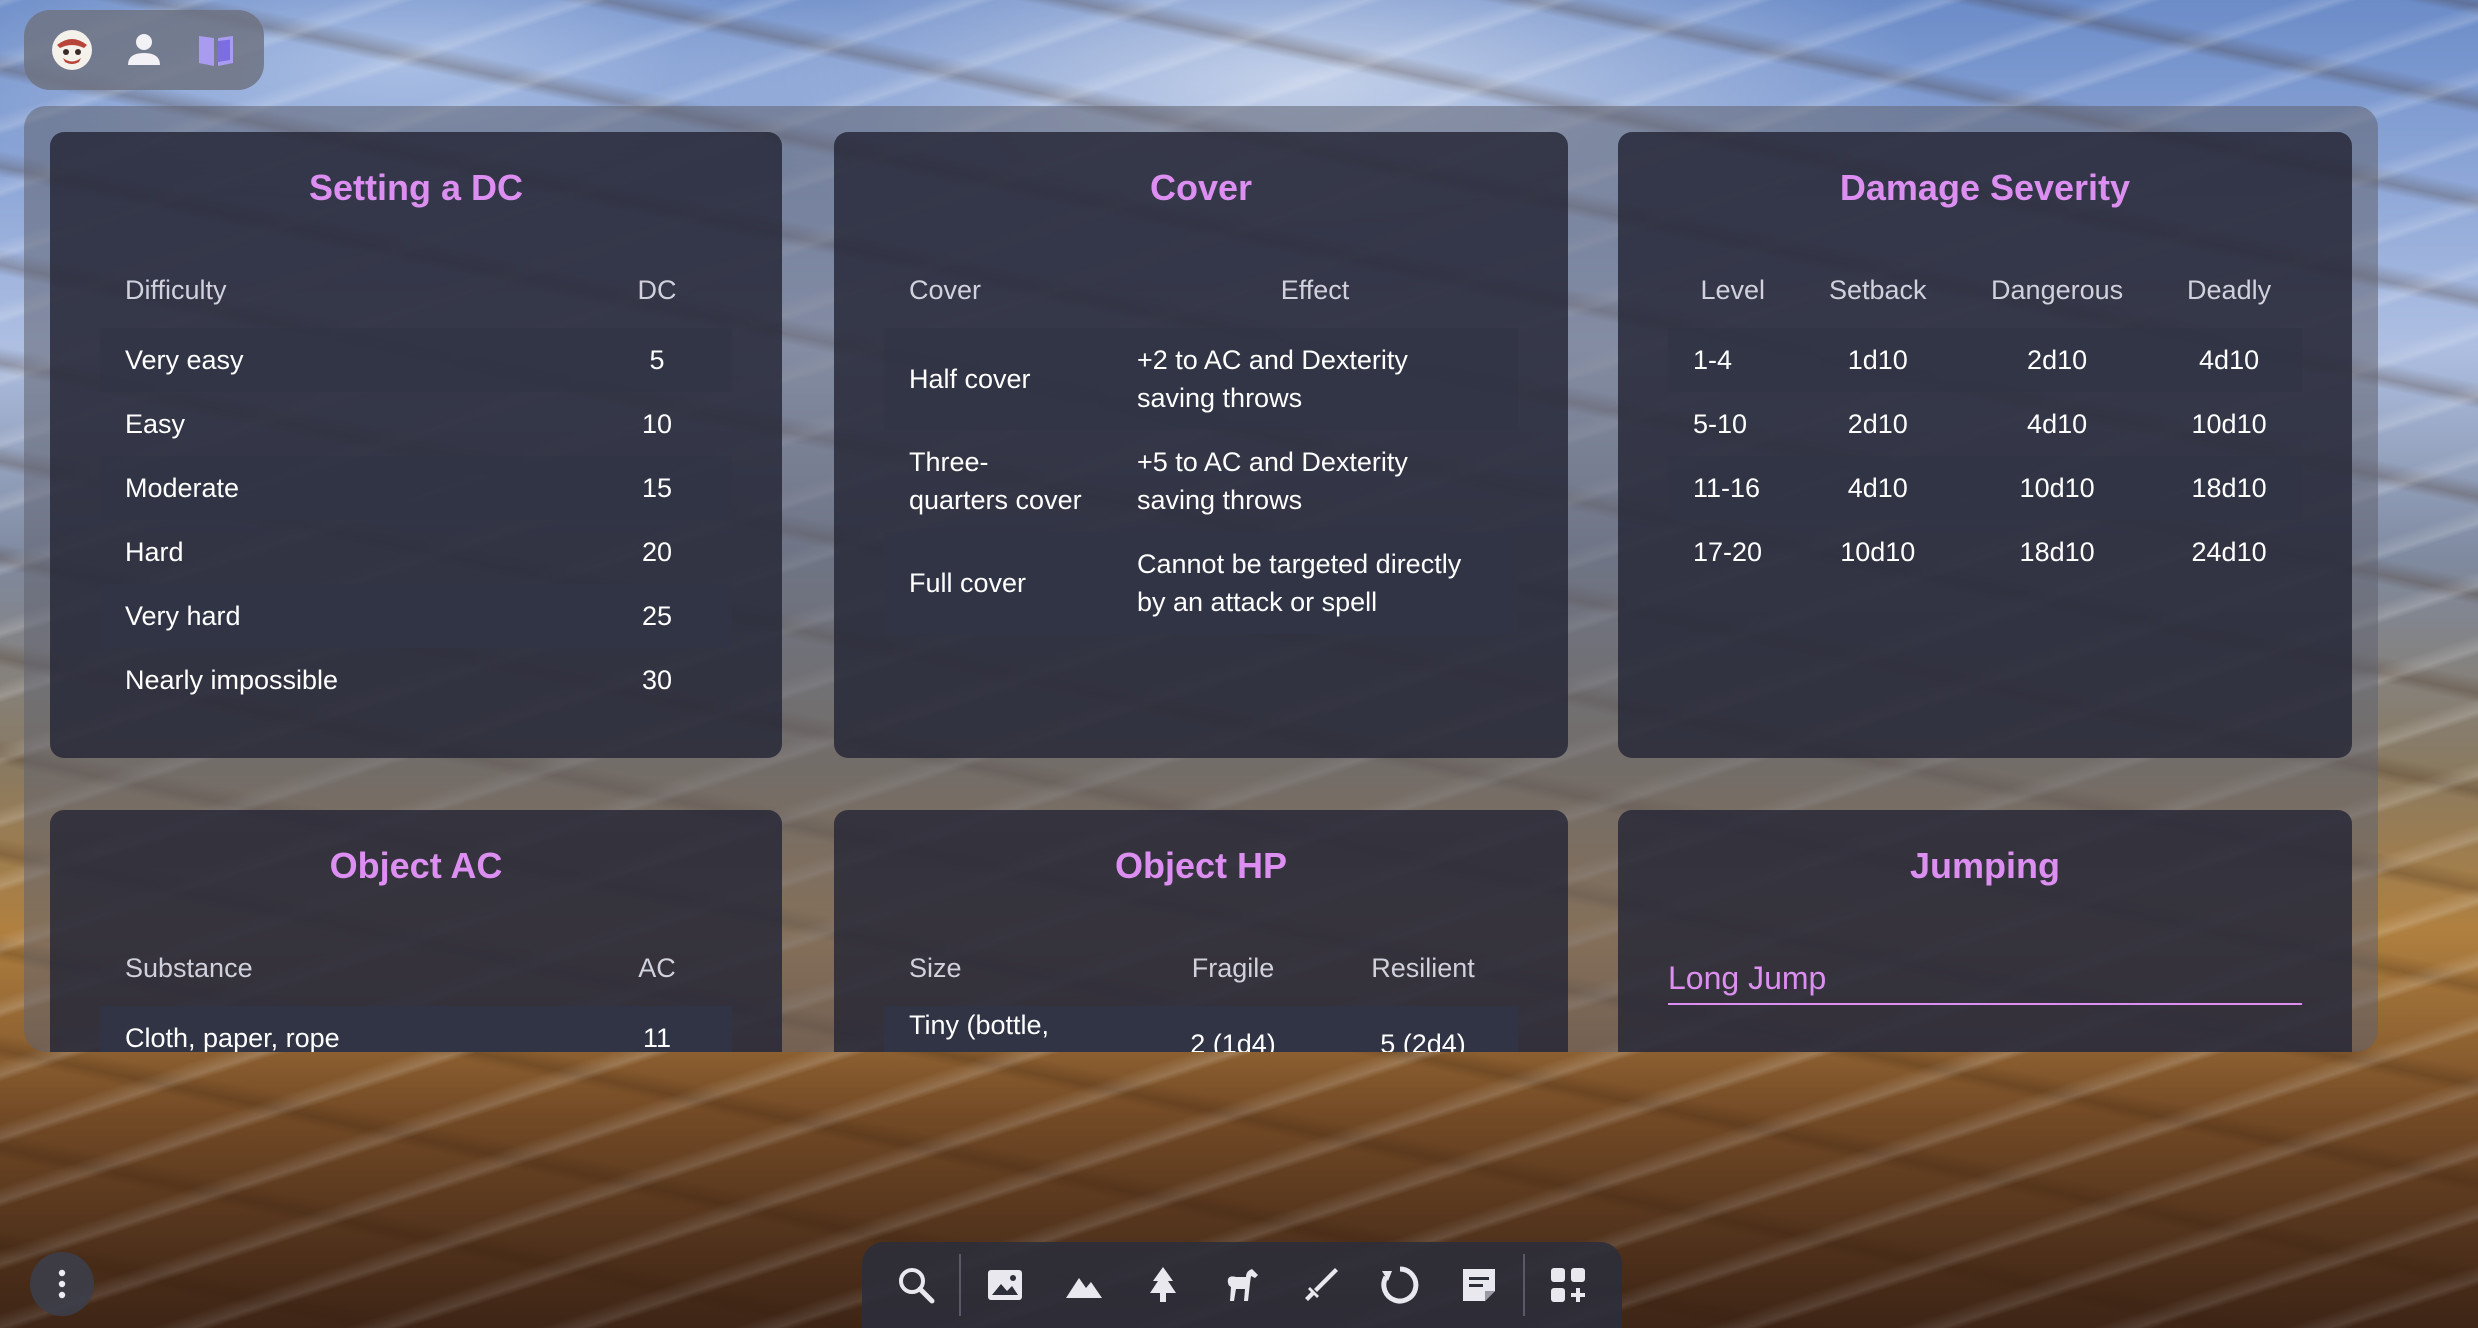  Describe the element at coordinates (998, 583) in the screenshot. I see `table-cell: Full cover` at that location.